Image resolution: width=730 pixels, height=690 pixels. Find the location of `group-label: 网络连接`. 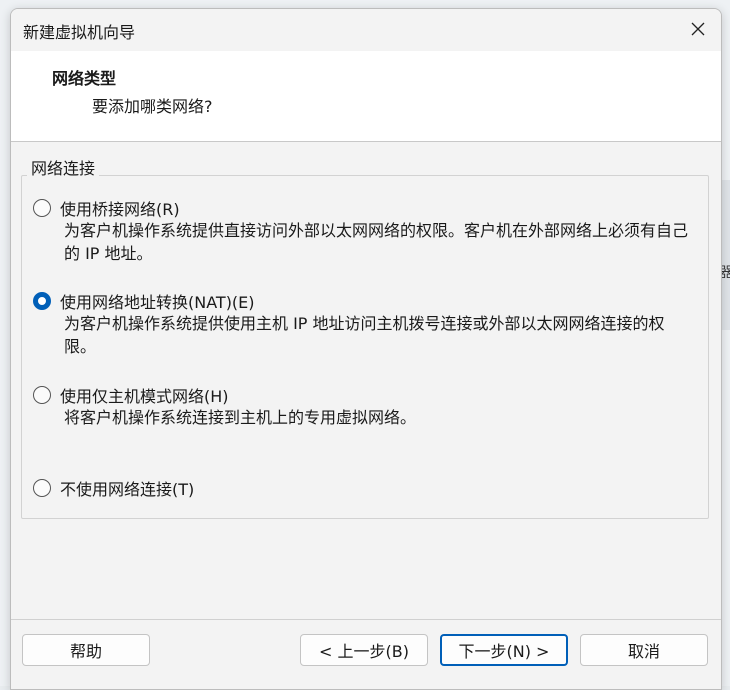

group-label: 网络连接 is located at coordinates (63, 167).